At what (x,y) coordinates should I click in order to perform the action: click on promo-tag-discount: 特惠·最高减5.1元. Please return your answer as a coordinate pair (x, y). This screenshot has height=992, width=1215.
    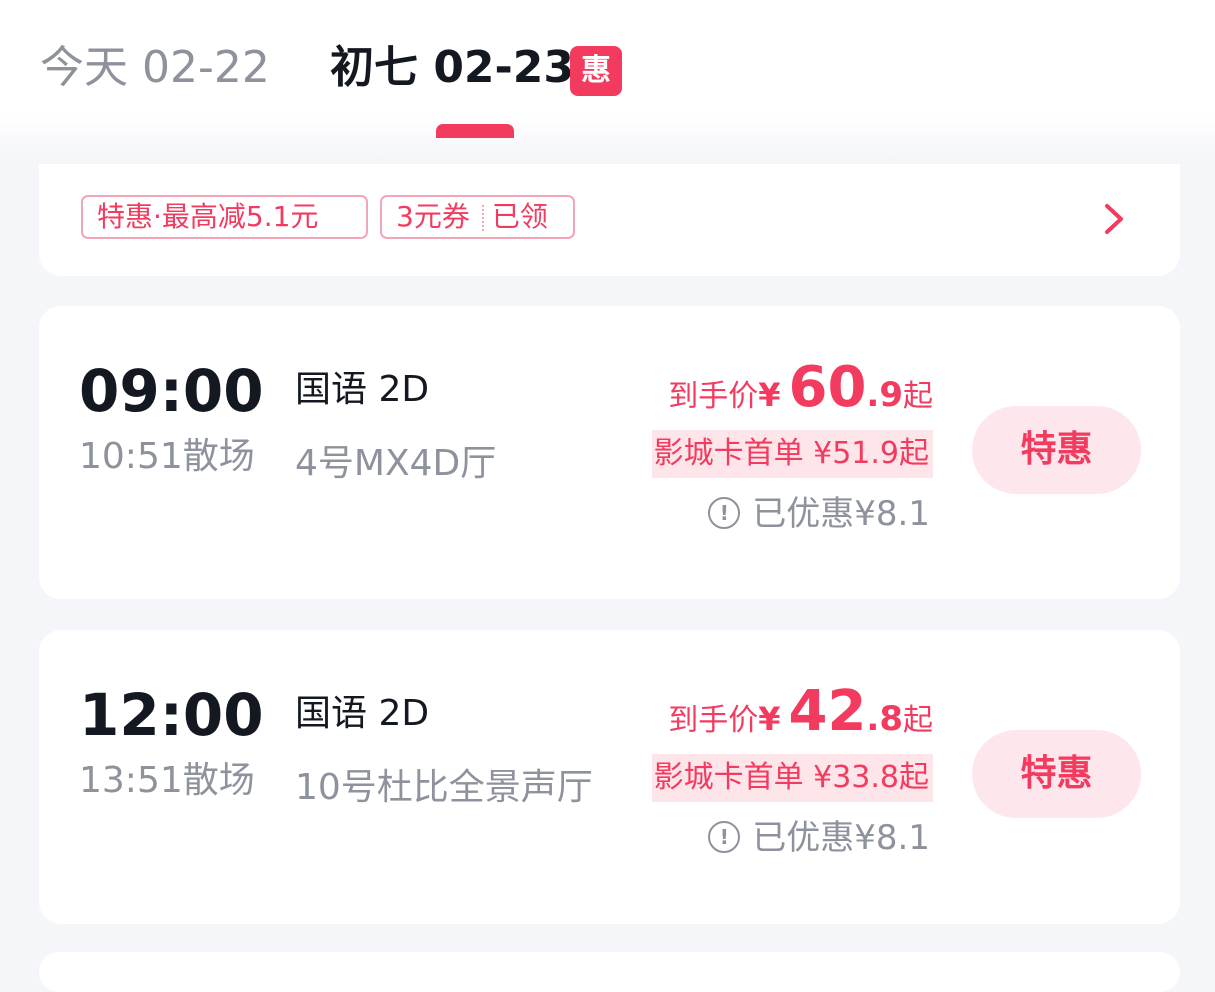
    Looking at the image, I should click on (224, 217).